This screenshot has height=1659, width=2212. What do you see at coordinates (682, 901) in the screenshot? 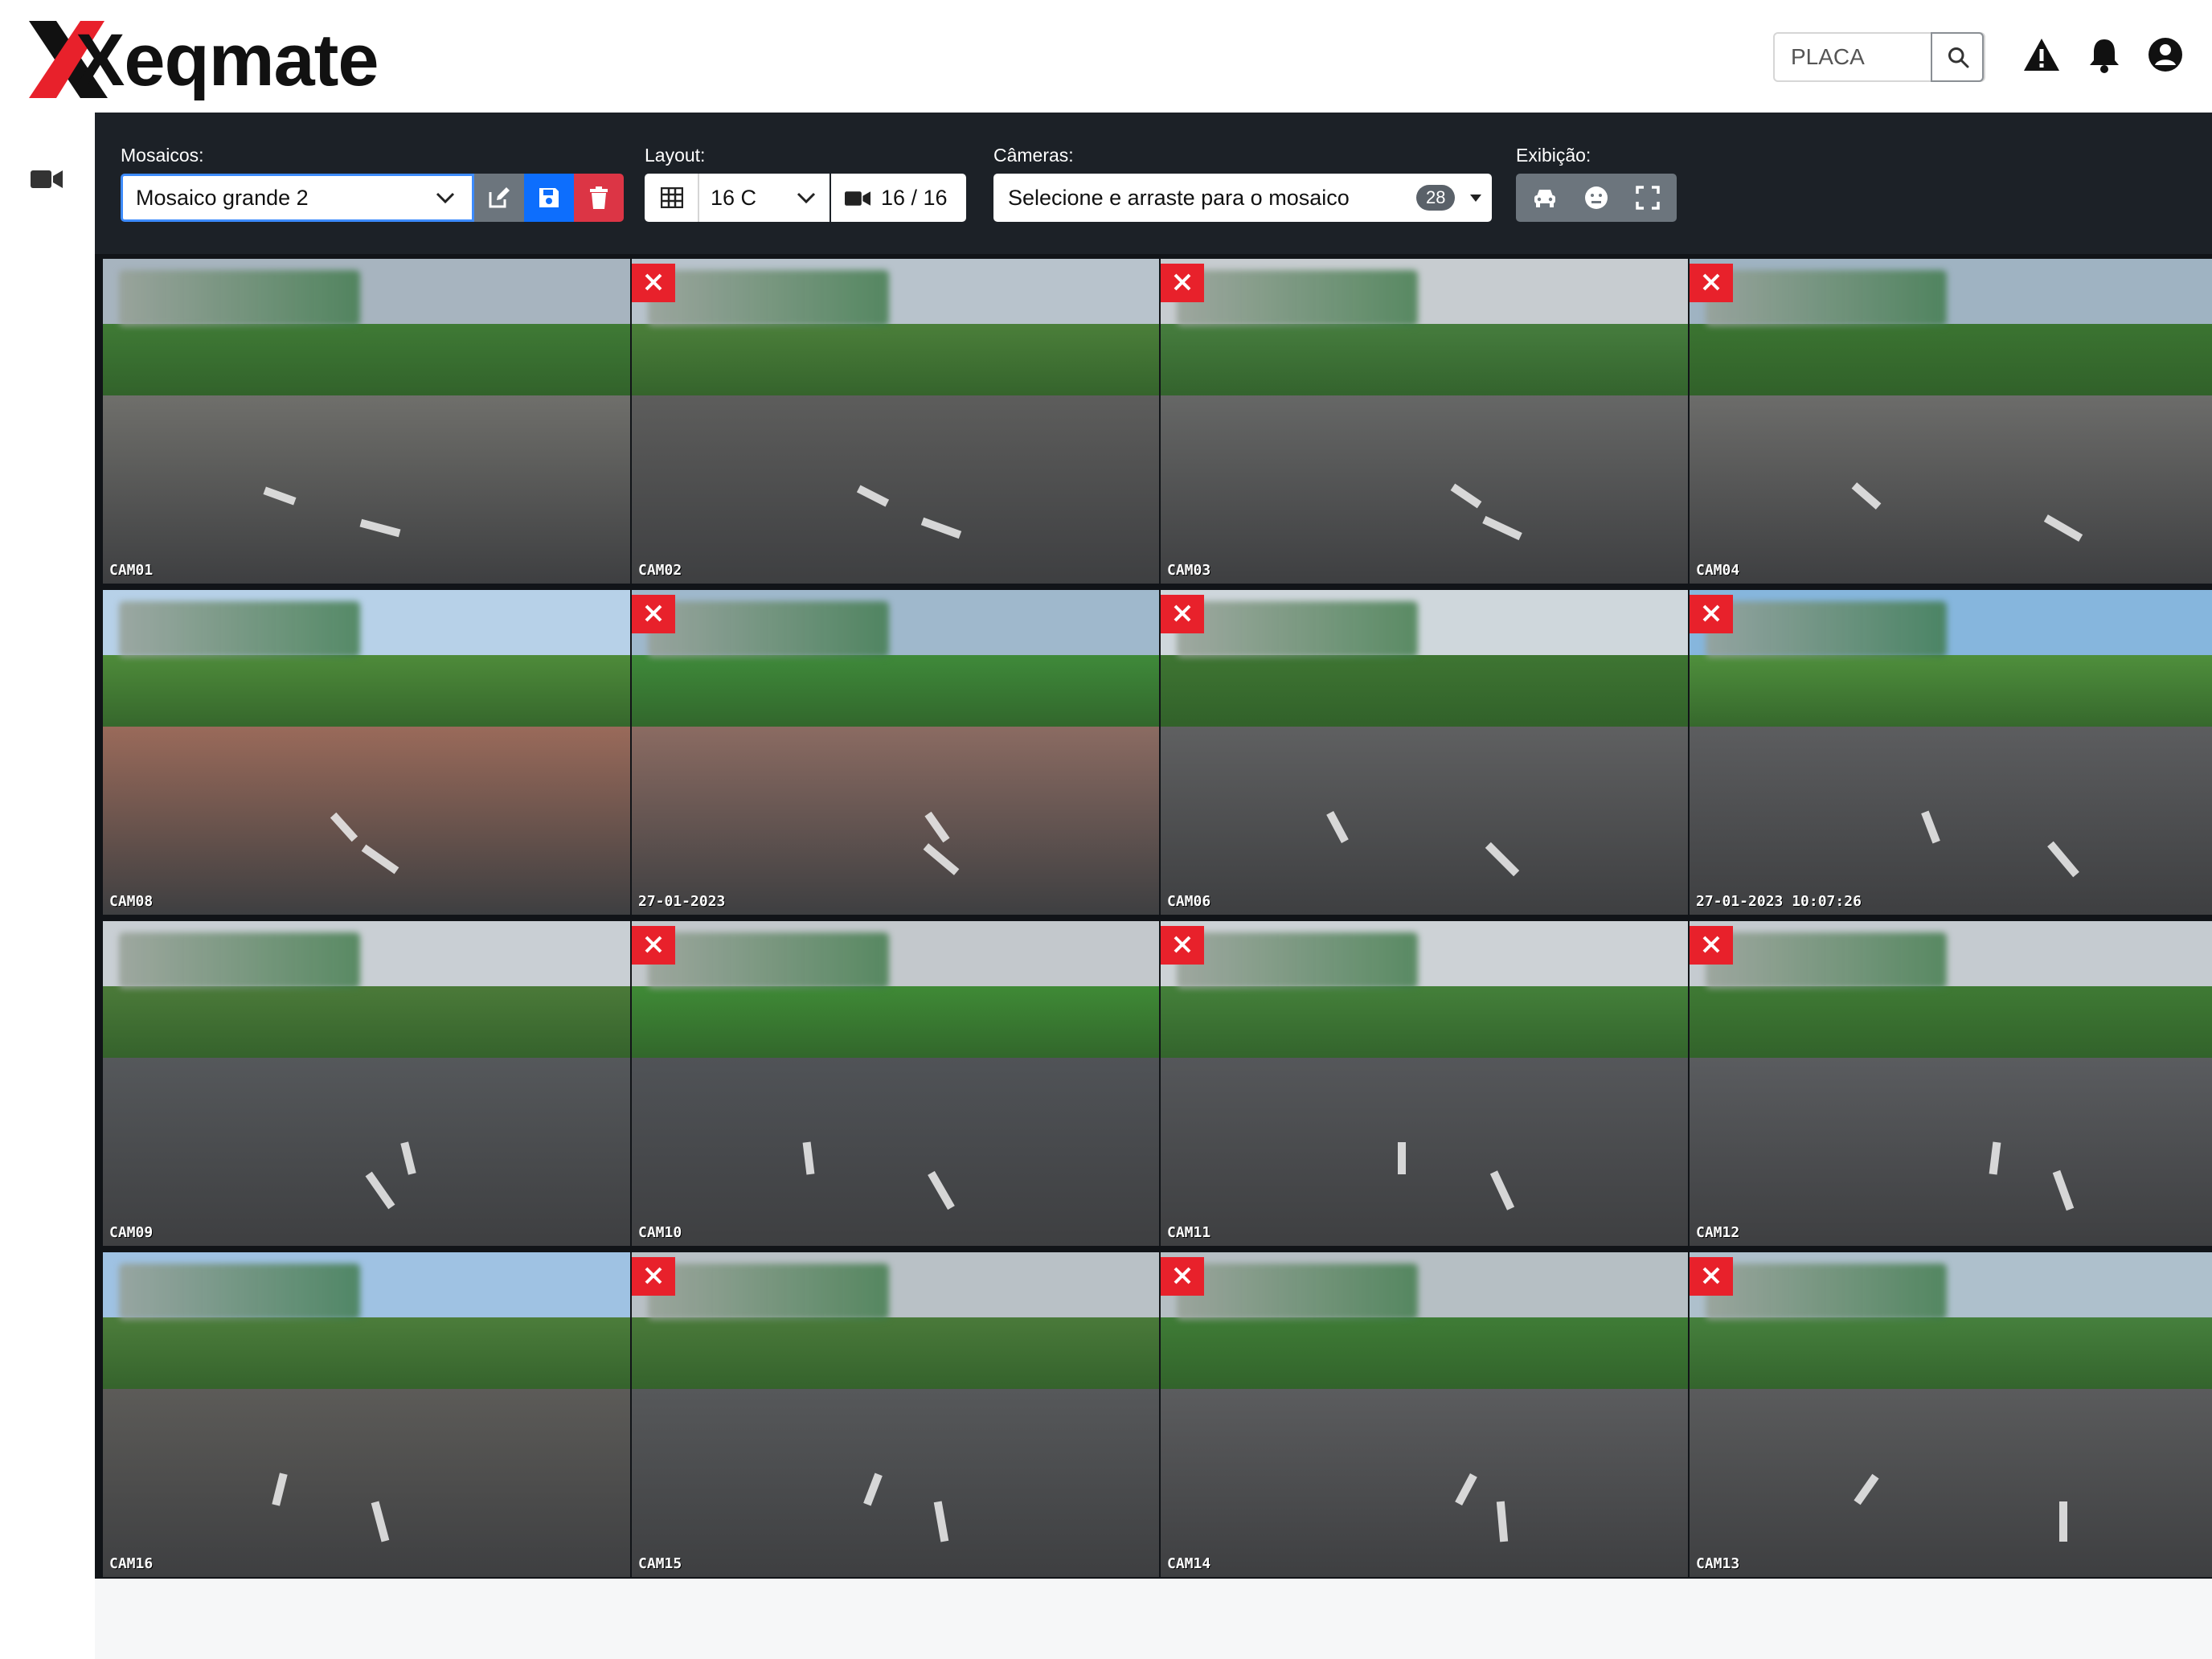
I see `camera-timestamp: 27-01-2023` at bounding box center [682, 901].